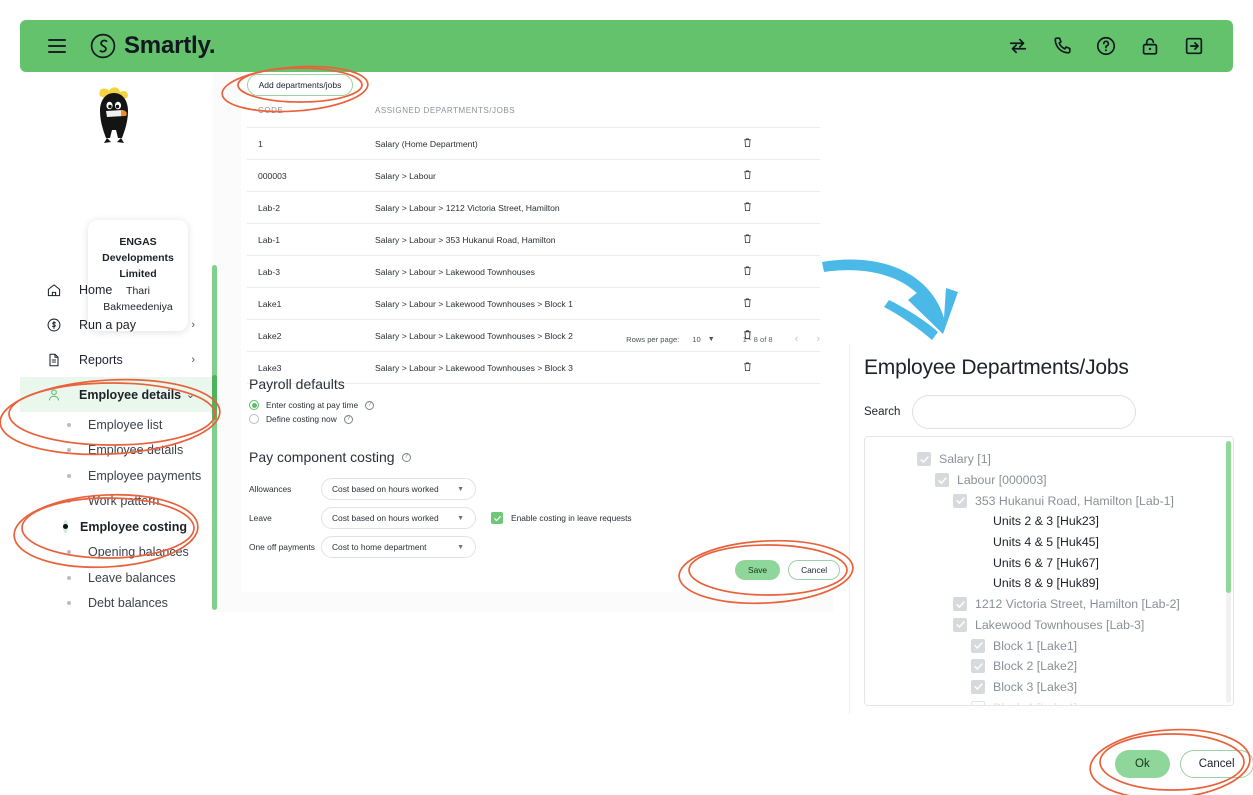  I want to click on hamburger-icon, so click(57, 46).